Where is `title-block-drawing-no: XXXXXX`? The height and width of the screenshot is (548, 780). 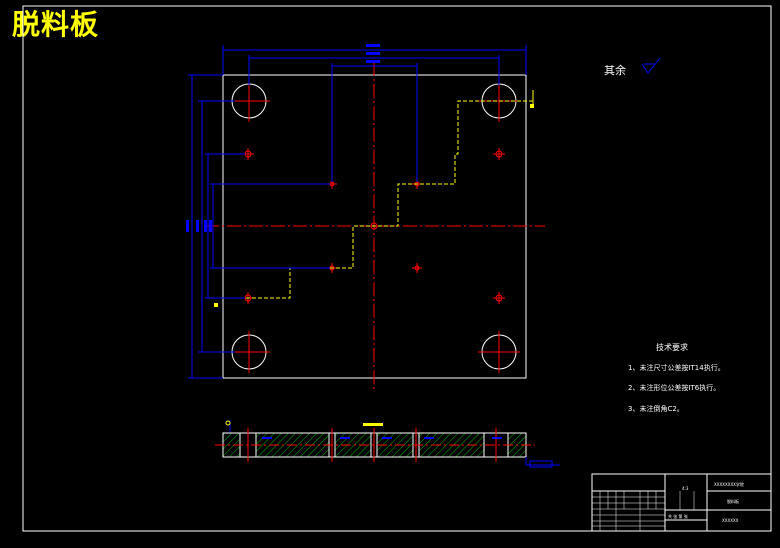 title-block-drawing-no: XXXXXX is located at coordinates (730, 520).